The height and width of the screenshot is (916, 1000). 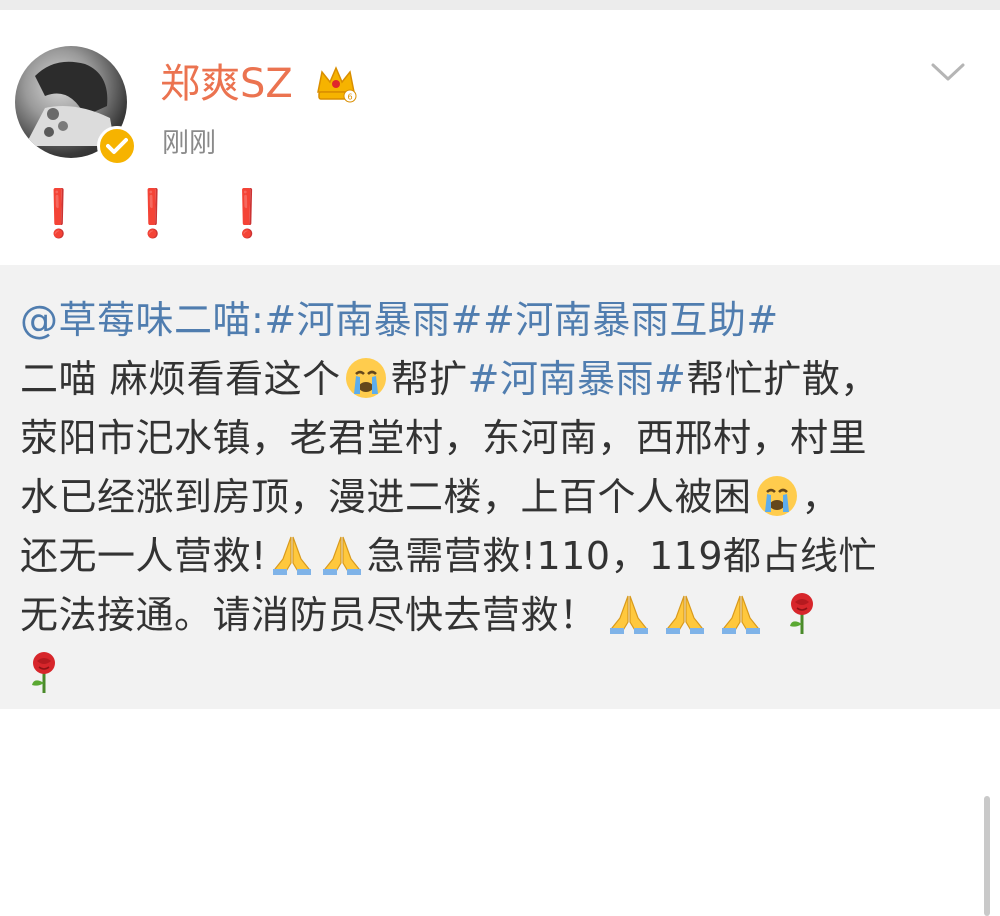 What do you see at coordinates (258, 320) in the screenshot?
I see `mention-colon: :` at bounding box center [258, 320].